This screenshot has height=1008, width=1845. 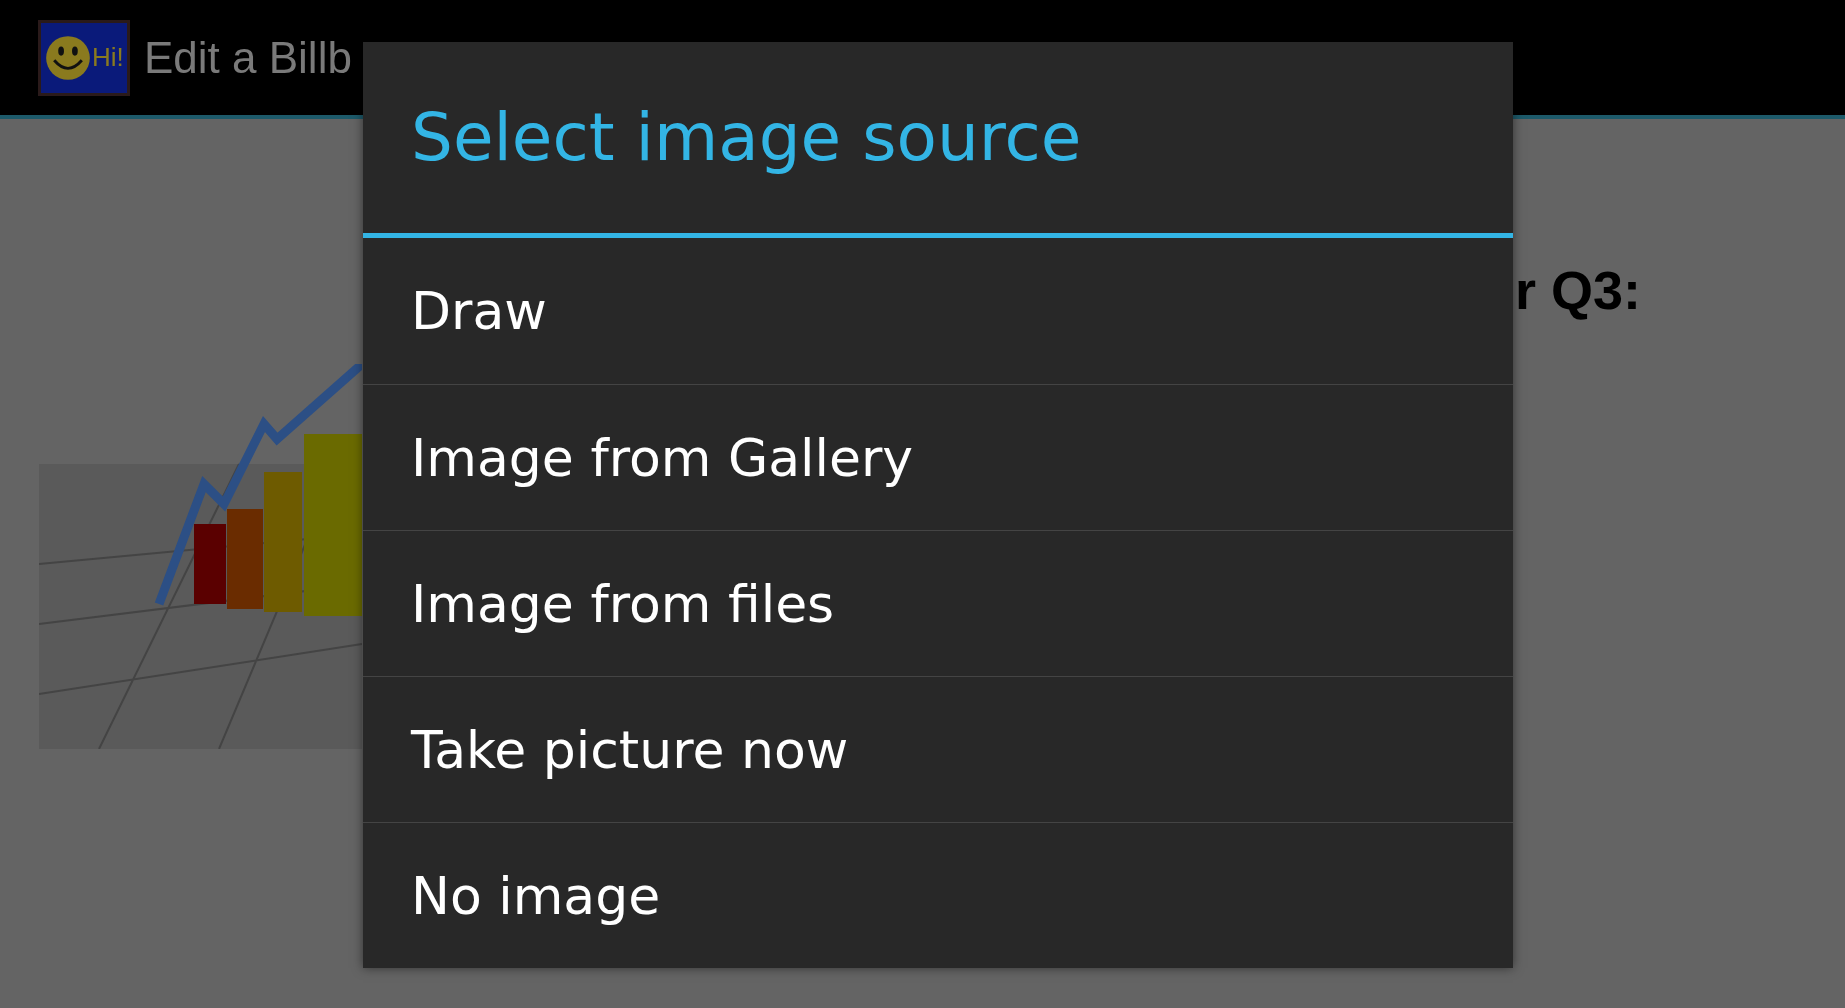 I want to click on menu-item: Image from Gallery, so click(x=938, y=457).